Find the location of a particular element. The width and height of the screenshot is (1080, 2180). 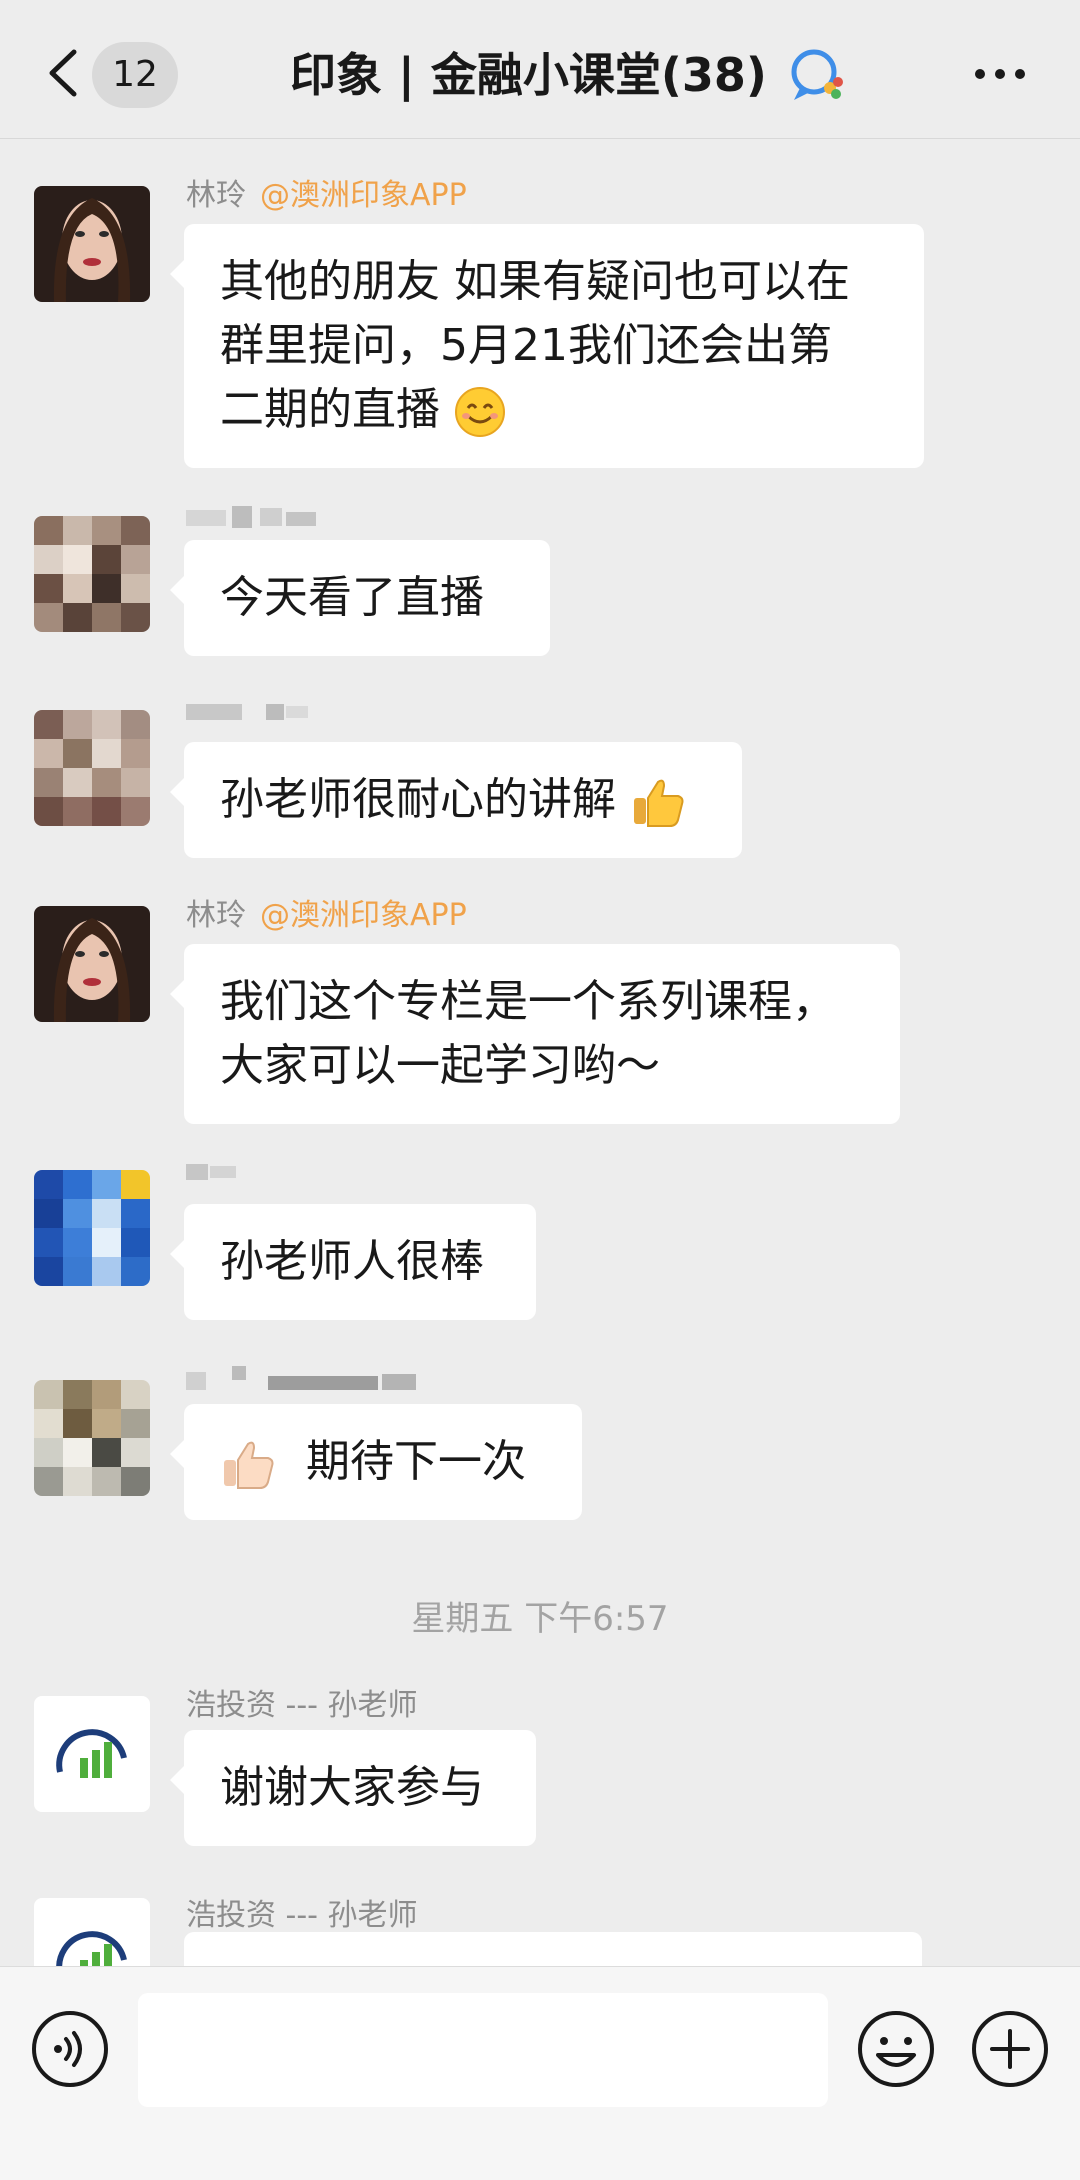

message-bubble: 谢谢大家参与 is located at coordinates (353, 1788).